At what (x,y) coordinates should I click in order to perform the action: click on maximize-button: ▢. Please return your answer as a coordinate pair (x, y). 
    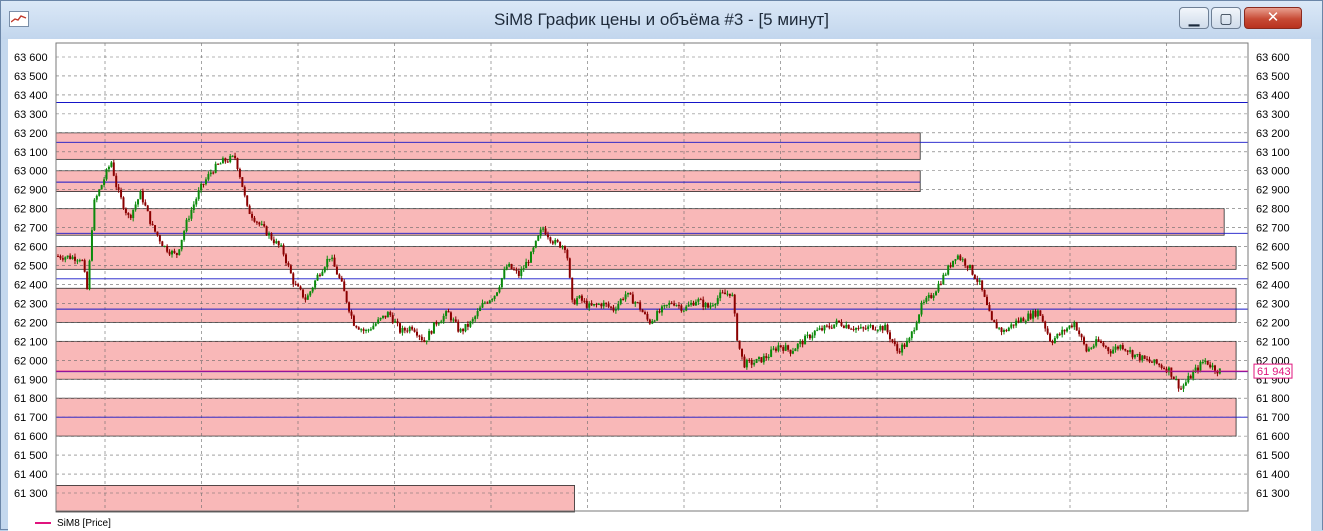
    Looking at the image, I should click on (1226, 18).